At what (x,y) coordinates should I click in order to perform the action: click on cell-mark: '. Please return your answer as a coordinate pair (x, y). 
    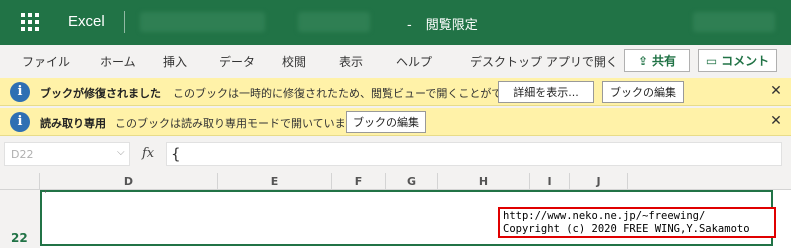
    Looking at the image, I should click on (45, 194).